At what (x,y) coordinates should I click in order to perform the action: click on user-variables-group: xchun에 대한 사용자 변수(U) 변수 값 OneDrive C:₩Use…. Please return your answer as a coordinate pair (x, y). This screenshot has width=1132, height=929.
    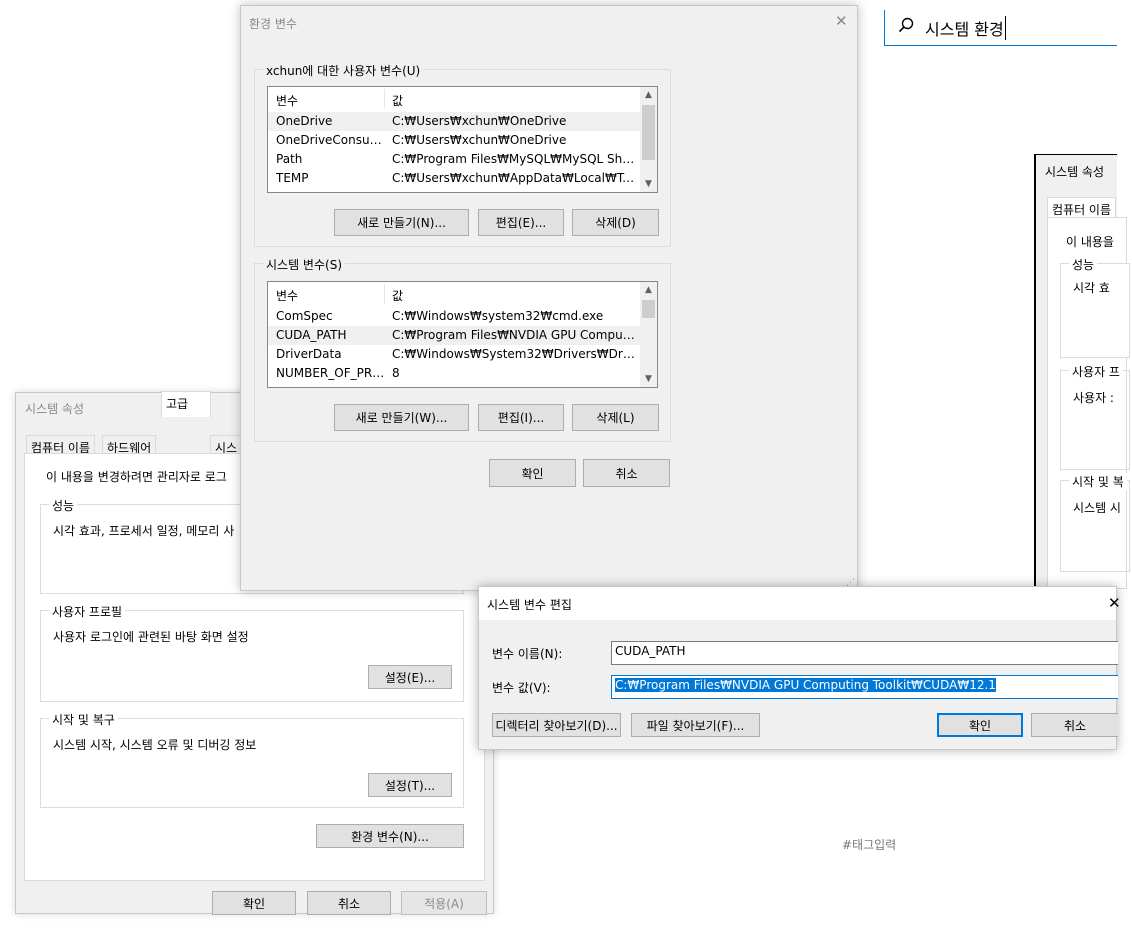
    Looking at the image, I should click on (462, 154).